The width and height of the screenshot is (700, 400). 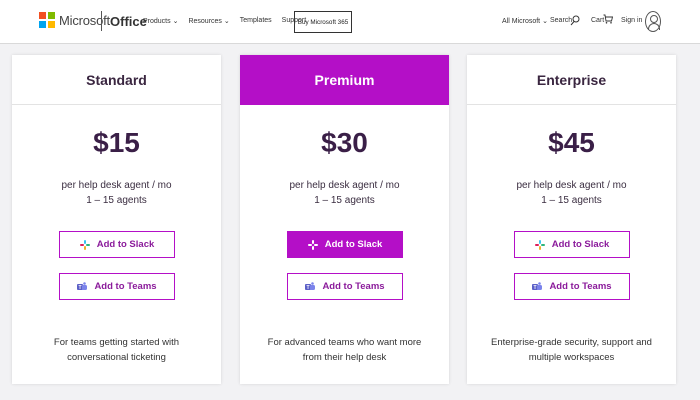 I want to click on plan-description-line: For teams getting started with, so click(x=116, y=342).